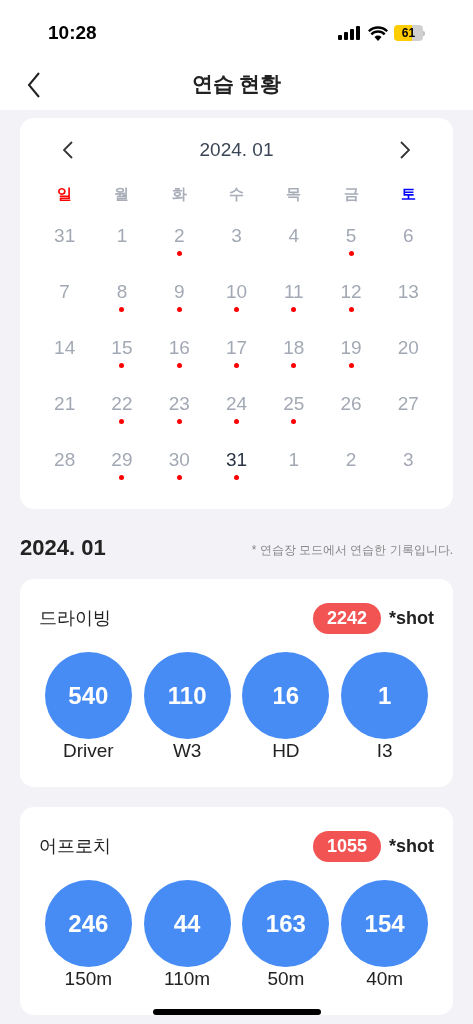 The width and height of the screenshot is (473, 1024). Describe the element at coordinates (293, 292) in the screenshot. I see `calendar-day: 11` at that location.